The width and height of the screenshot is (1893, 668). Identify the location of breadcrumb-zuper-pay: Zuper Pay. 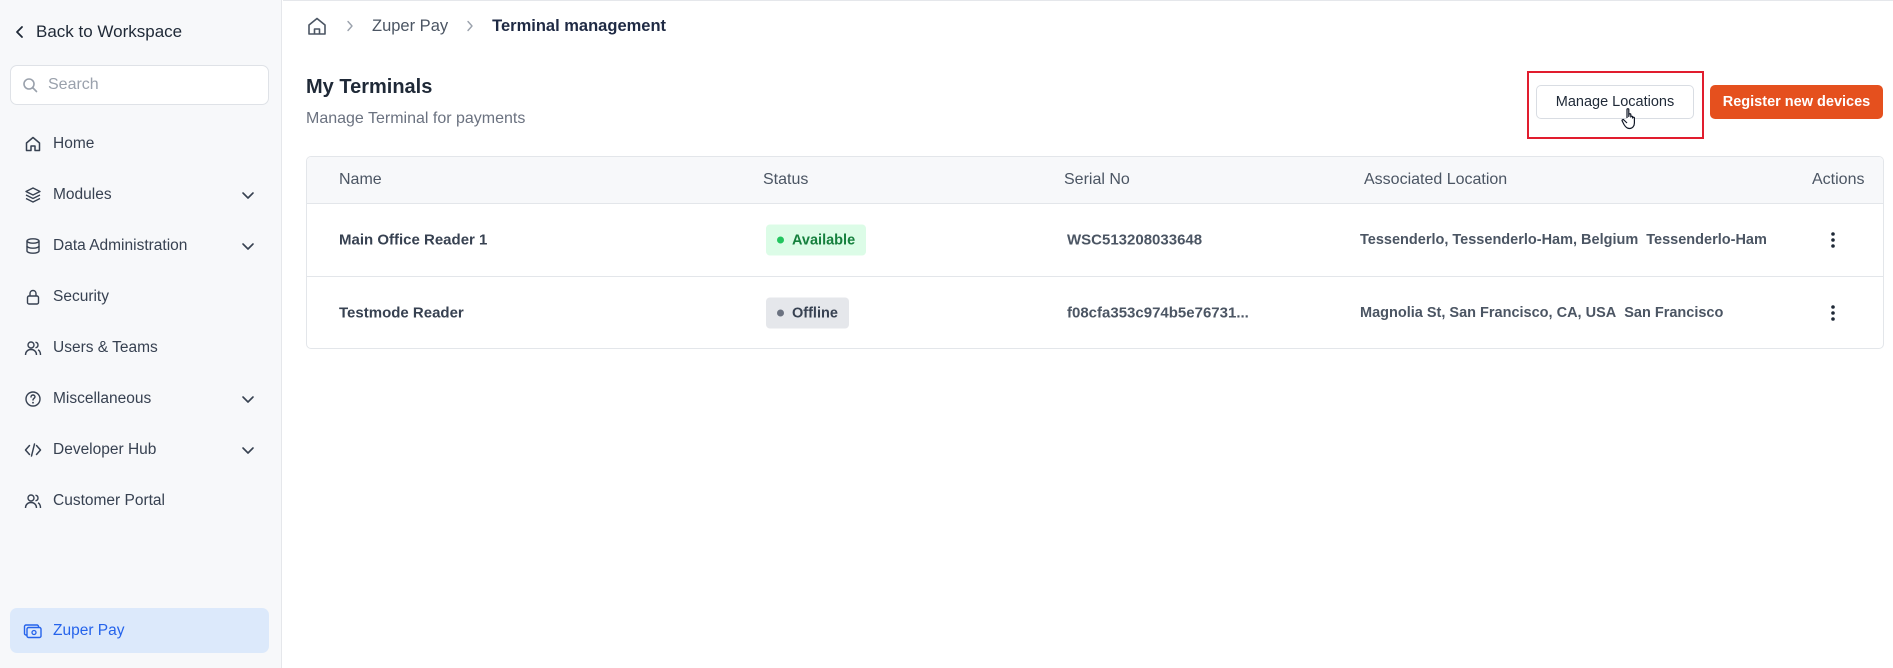
(410, 26).